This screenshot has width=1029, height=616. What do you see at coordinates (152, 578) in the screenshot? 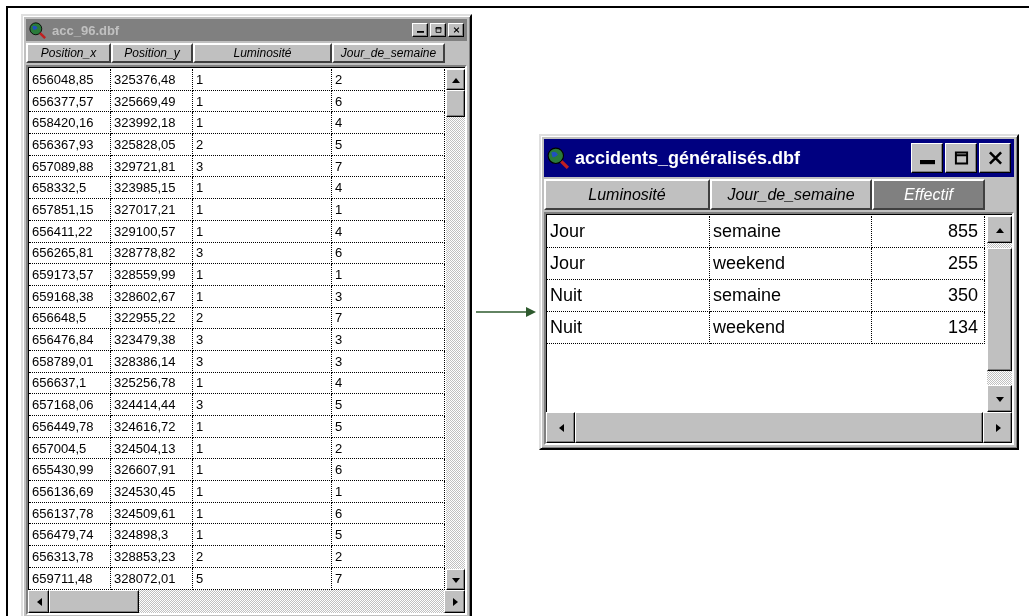
I see `table-cell: 328072,01` at bounding box center [152, 578].